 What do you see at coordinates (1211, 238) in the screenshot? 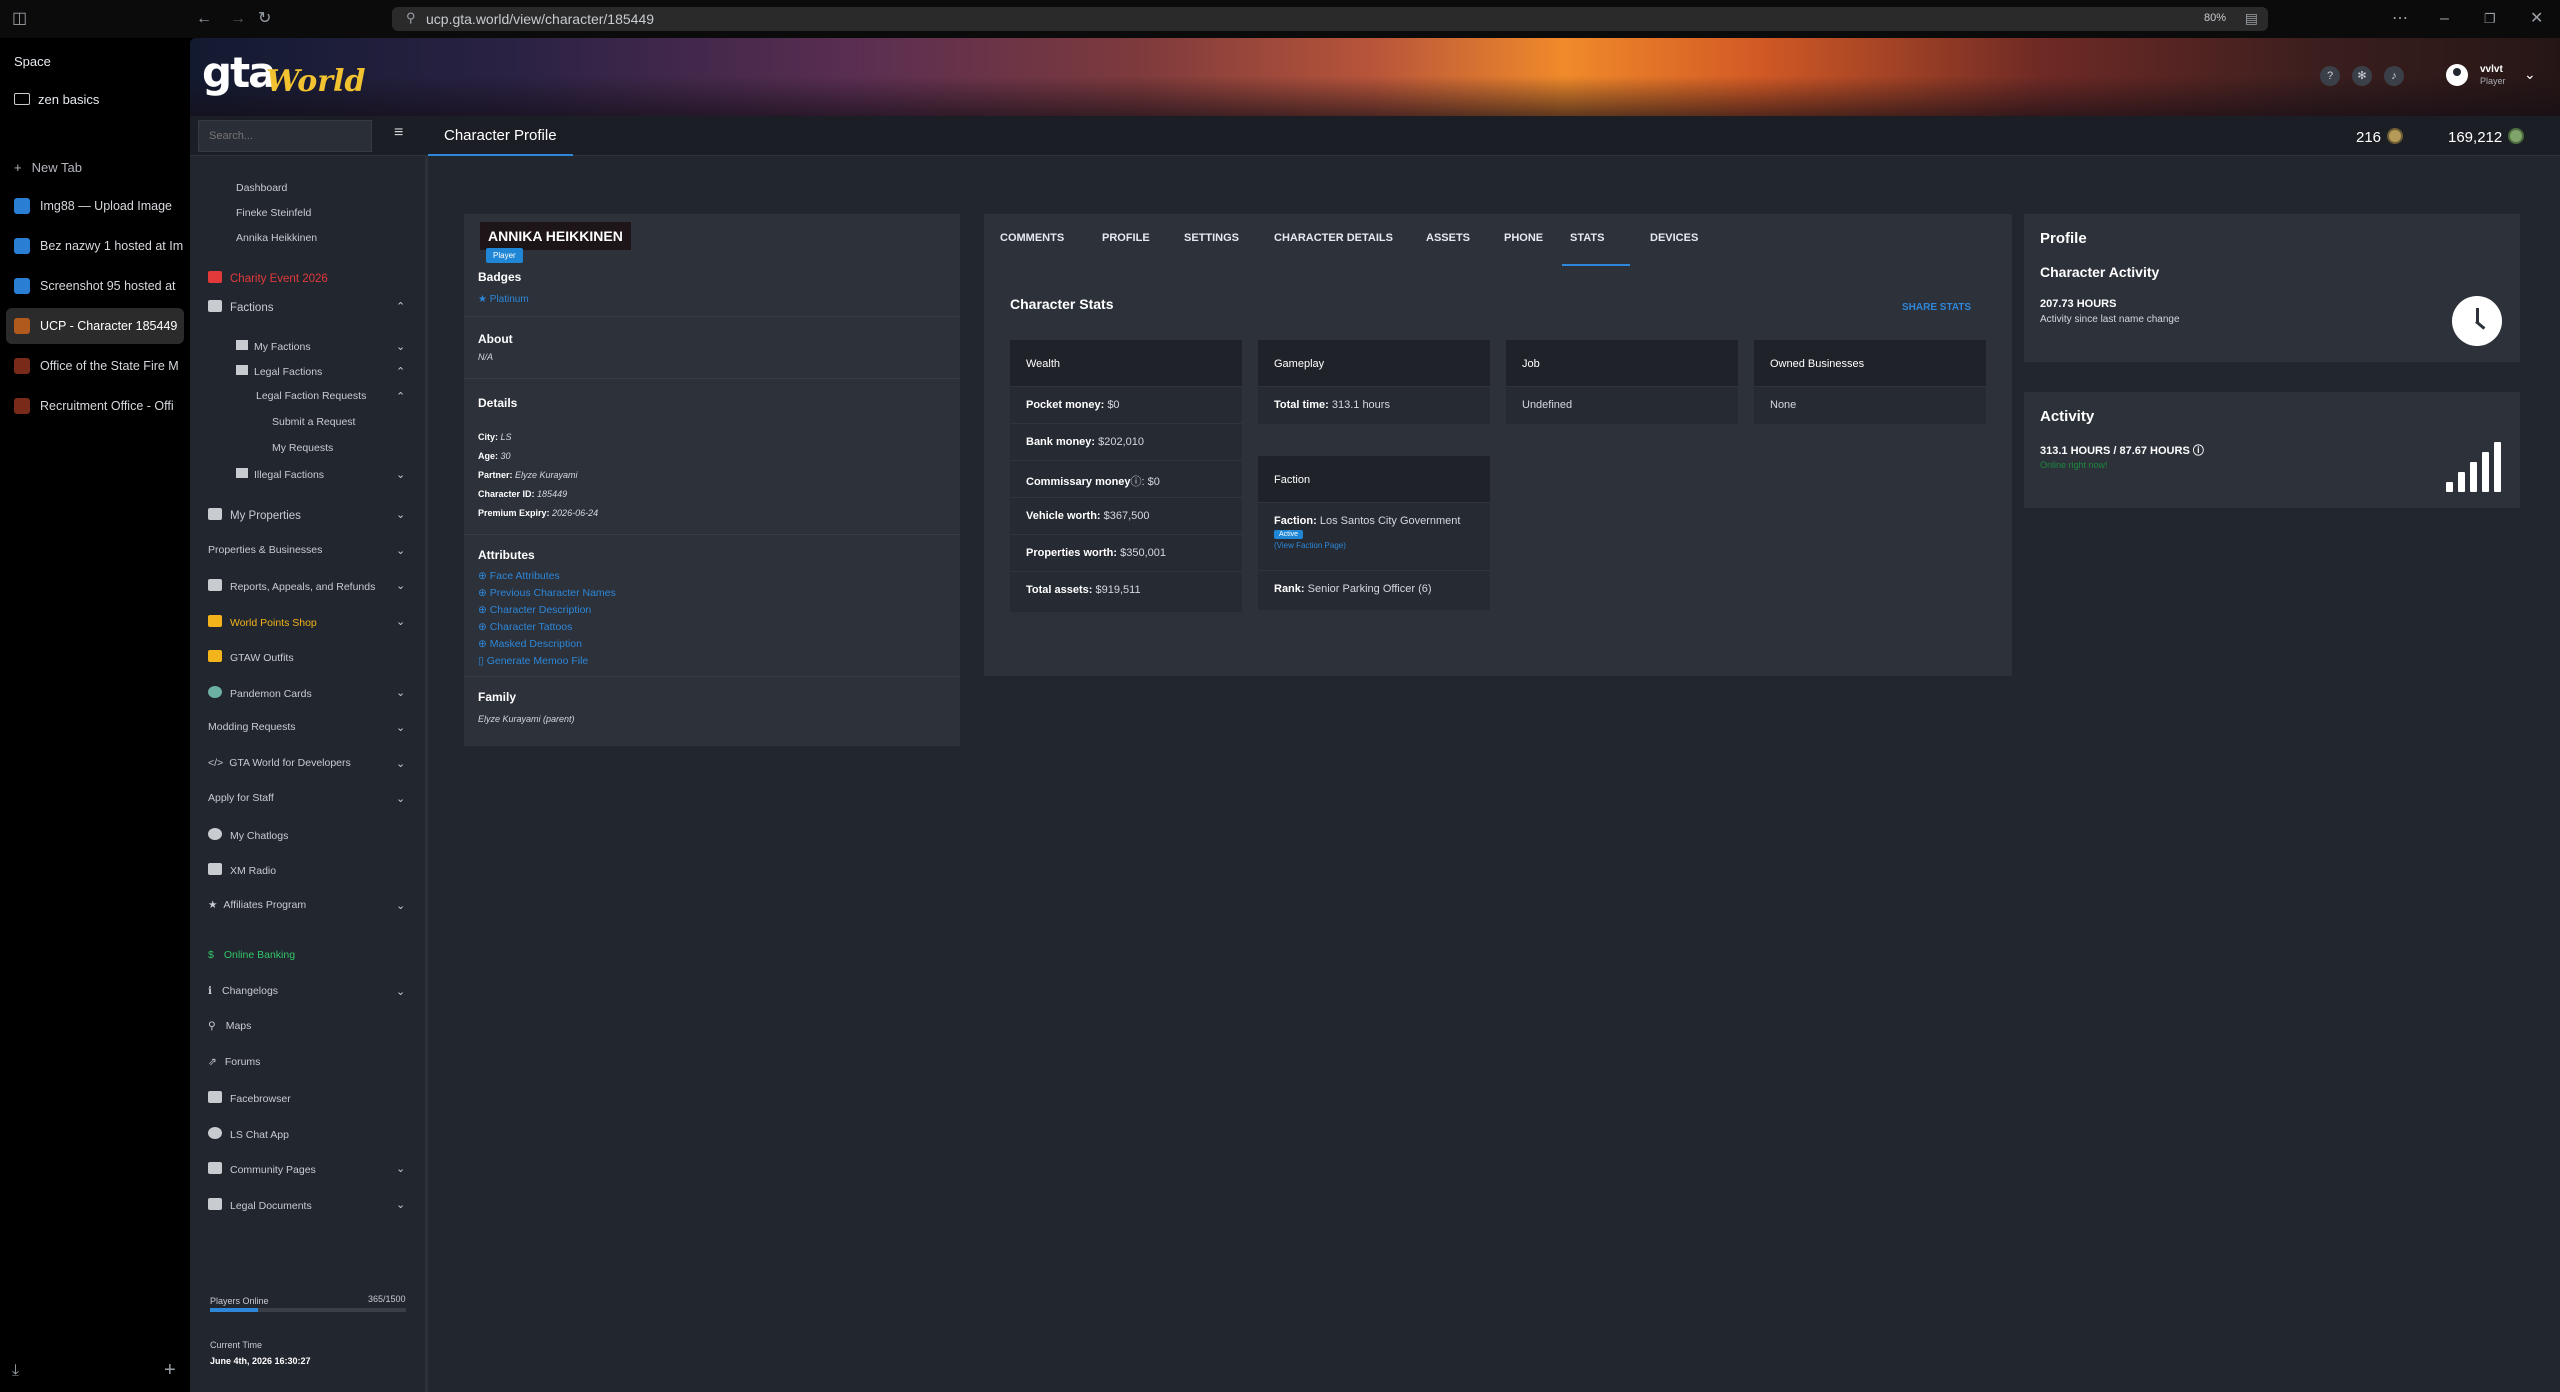
I see `tab-settings: SETTINGS` at bounding box center [1211, 238].